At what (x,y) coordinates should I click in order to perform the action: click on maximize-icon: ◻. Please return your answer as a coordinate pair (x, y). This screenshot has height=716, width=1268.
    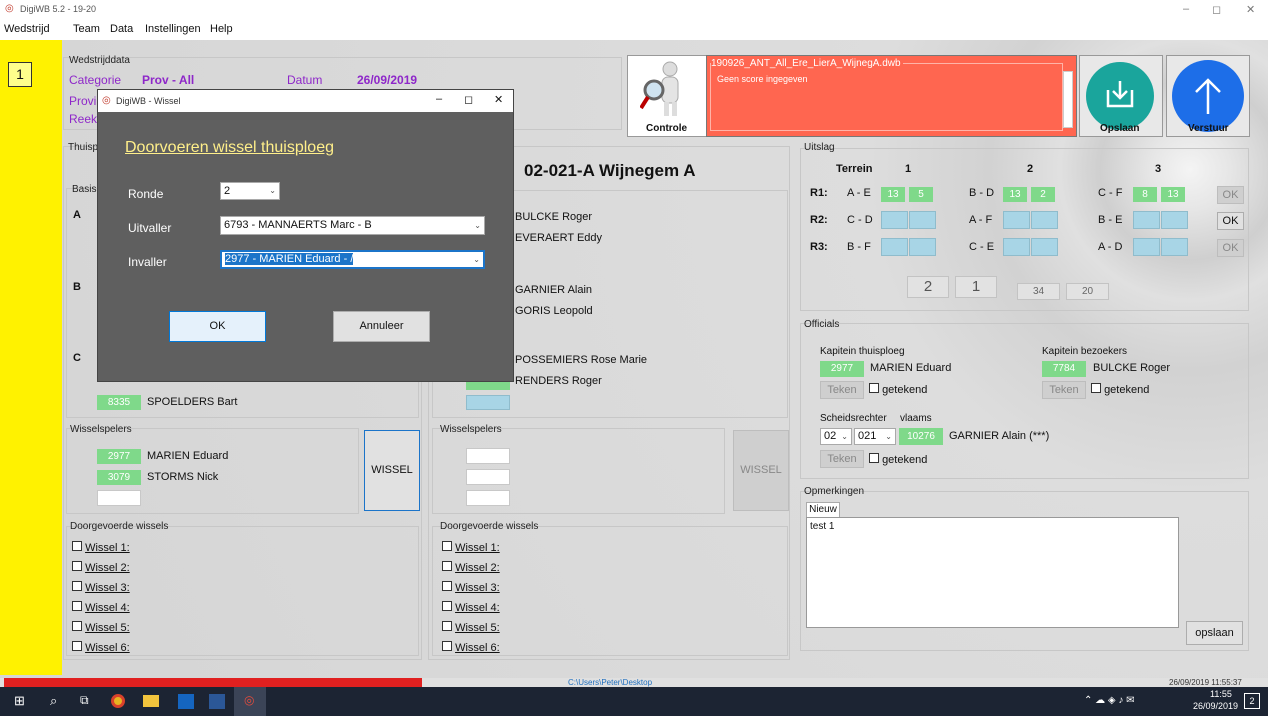
    Looking at the image, I should click on (1216, 9).